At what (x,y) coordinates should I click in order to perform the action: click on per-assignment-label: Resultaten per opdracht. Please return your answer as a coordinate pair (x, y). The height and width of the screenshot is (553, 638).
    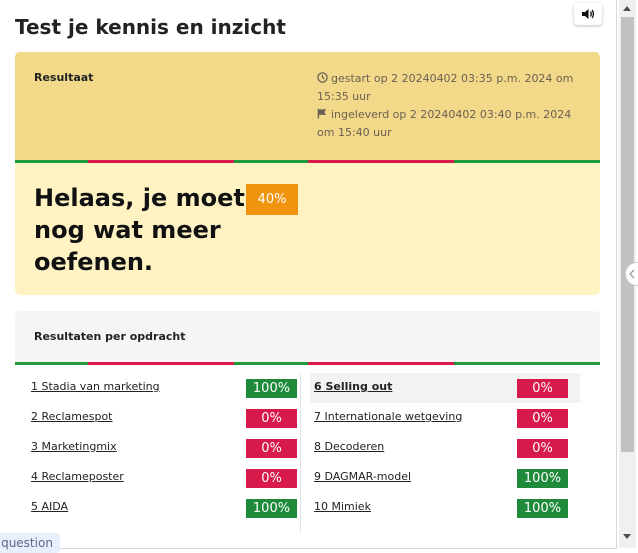
    Looking at the image, I should click on (110, 336).